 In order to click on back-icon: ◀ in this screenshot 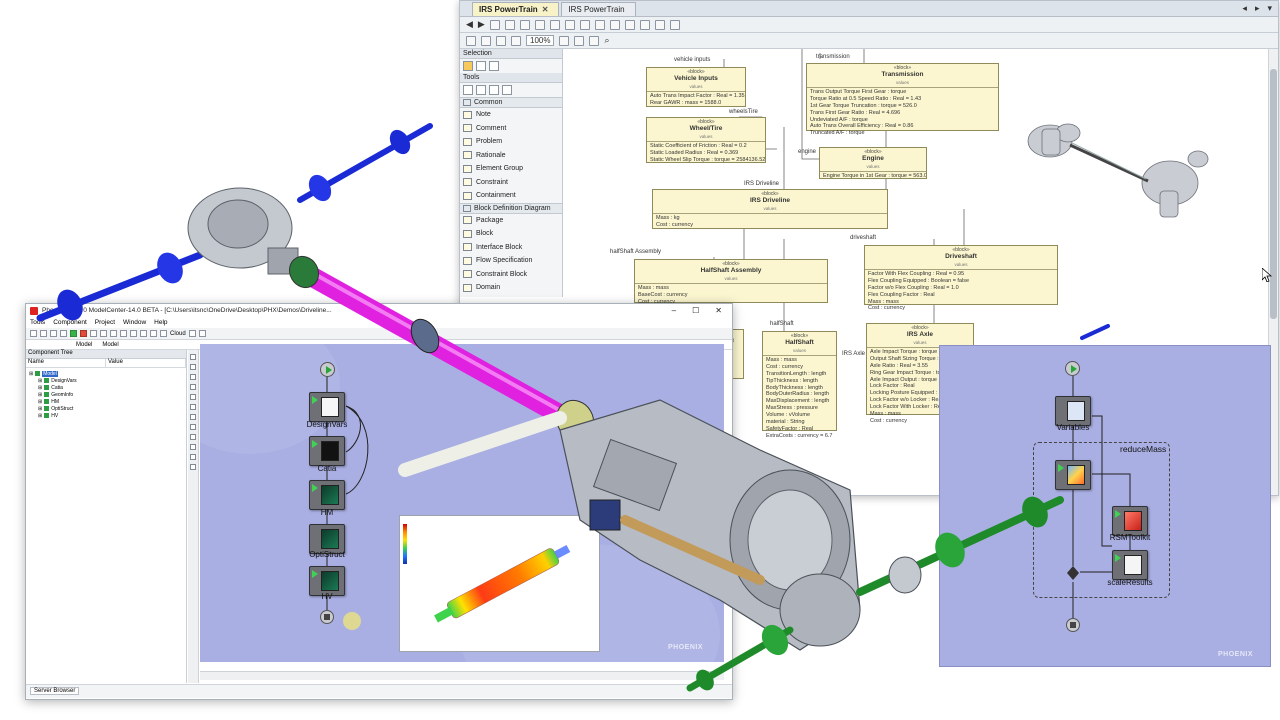, I will do `click(469, 24)`.